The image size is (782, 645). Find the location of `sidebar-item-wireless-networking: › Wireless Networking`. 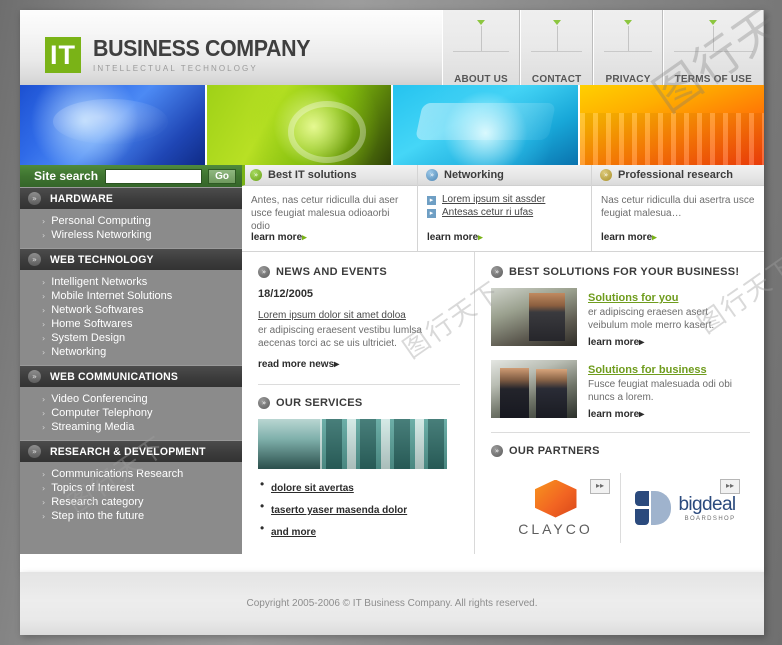

sidebar-item-wireless-networking: › Wireless Networking is located at coordinates (131, 235).